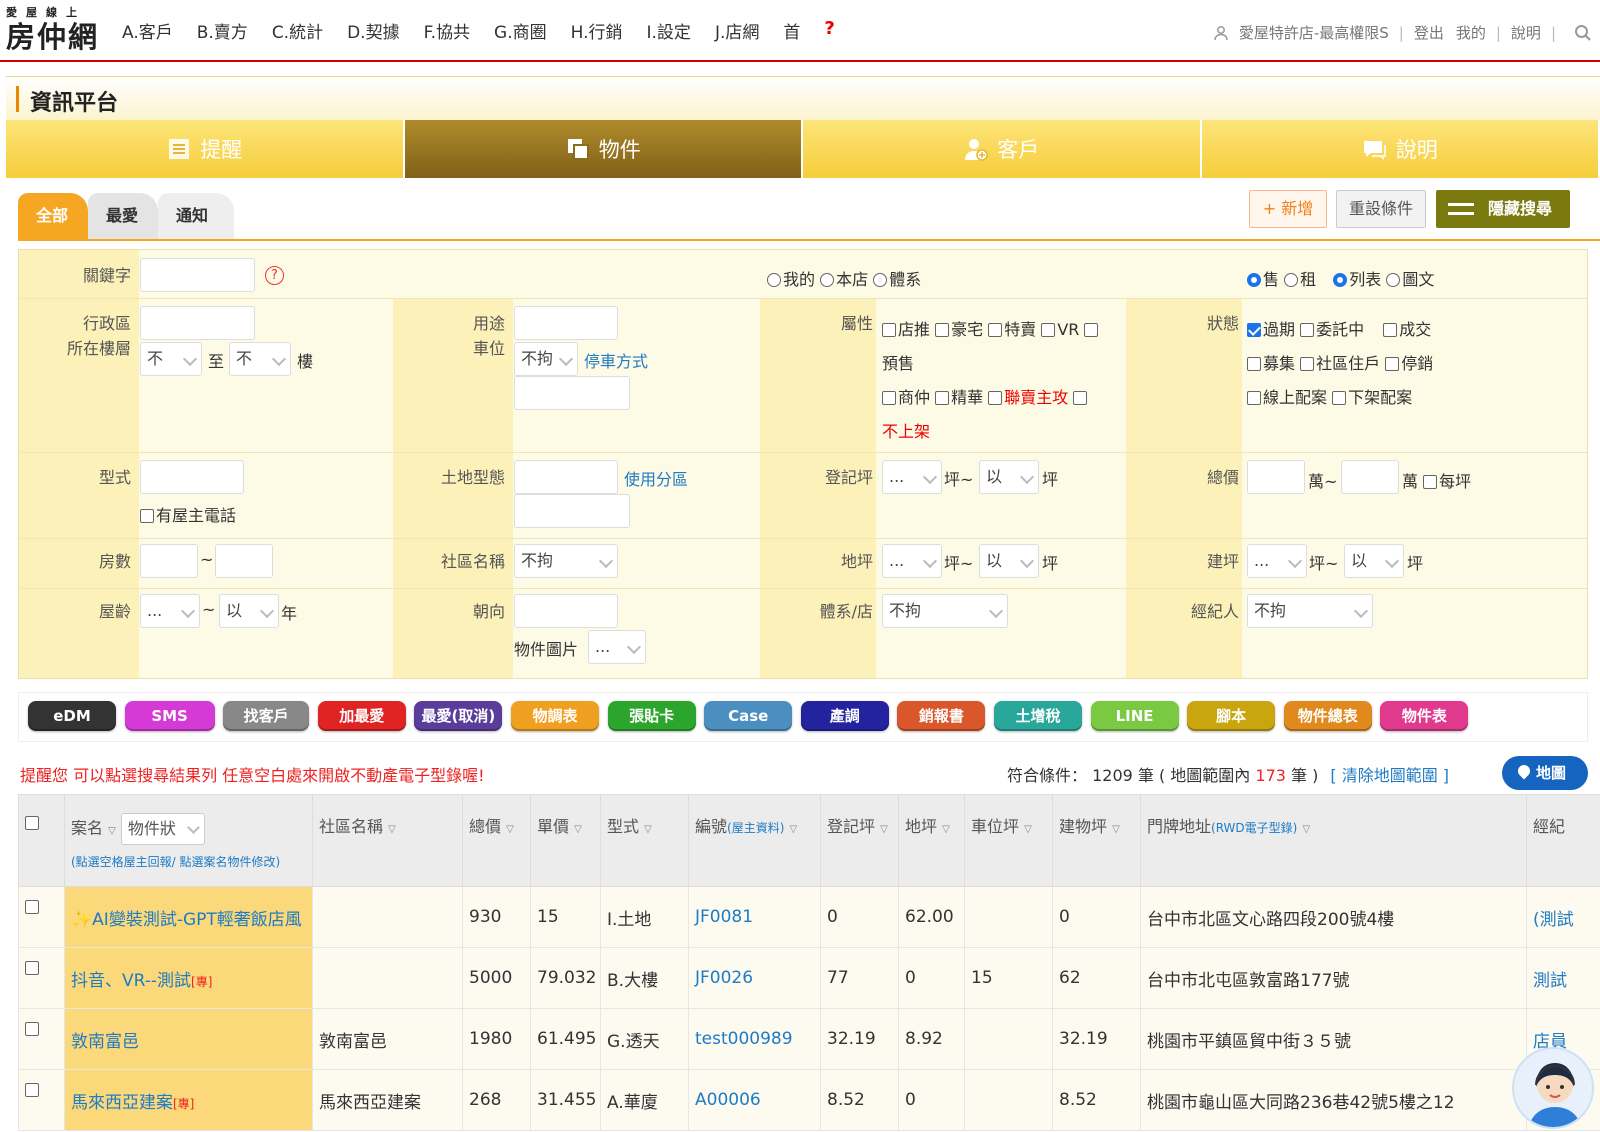 Image resolution: width=1600 pixels, height=1132 pixels. What do you see at coordinates (1327, 716) in the screenshot?
I see `action-button-13: 物件總表` at bounding box center [1327, 716].